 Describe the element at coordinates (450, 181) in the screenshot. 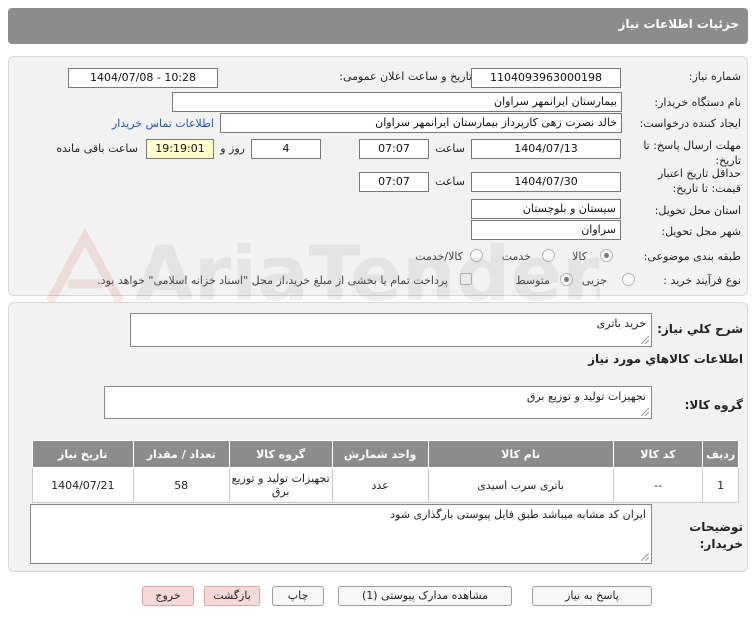

I see `validity-time-label: ساعت` at that location.